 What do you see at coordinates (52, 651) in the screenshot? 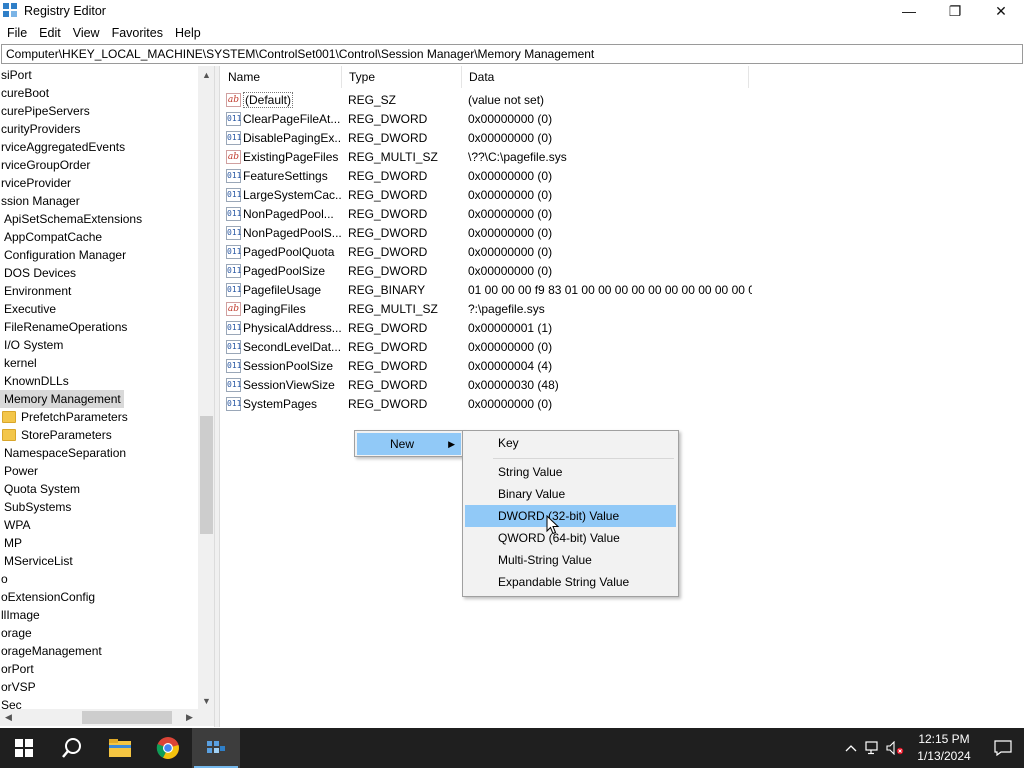
I see `tree-item: orageManagement` at bounding box center [52, 651].